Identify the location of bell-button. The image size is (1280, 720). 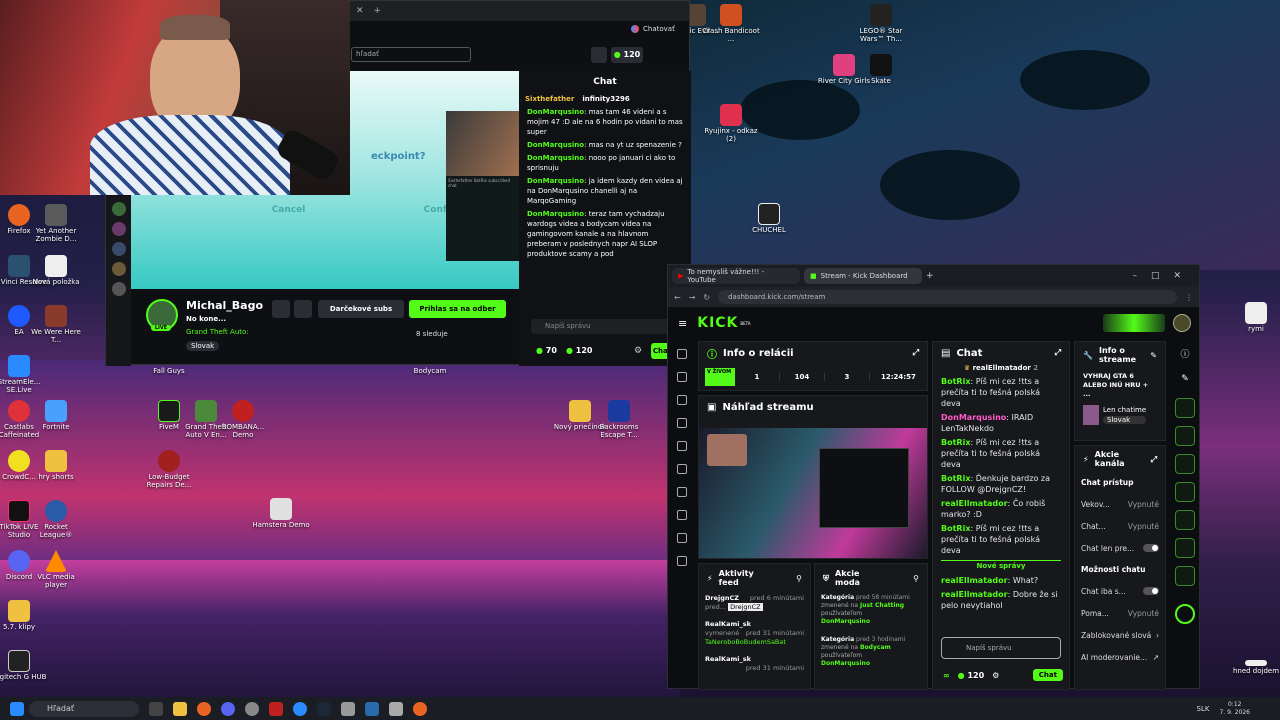
(281, 309).